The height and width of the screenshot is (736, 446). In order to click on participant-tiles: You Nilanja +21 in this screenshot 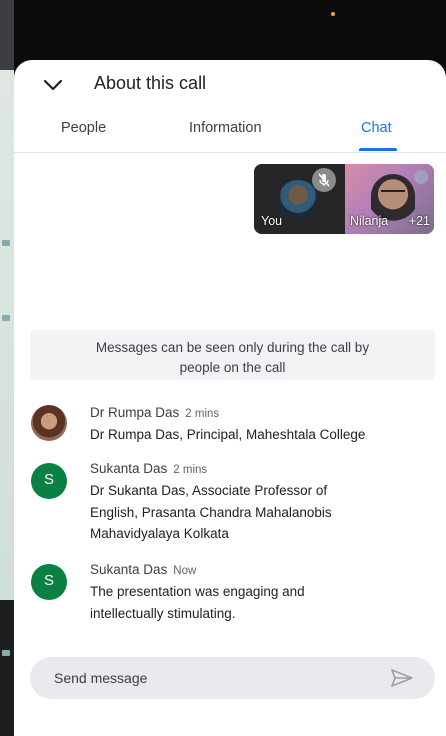, I will do `click(344, 199)`.